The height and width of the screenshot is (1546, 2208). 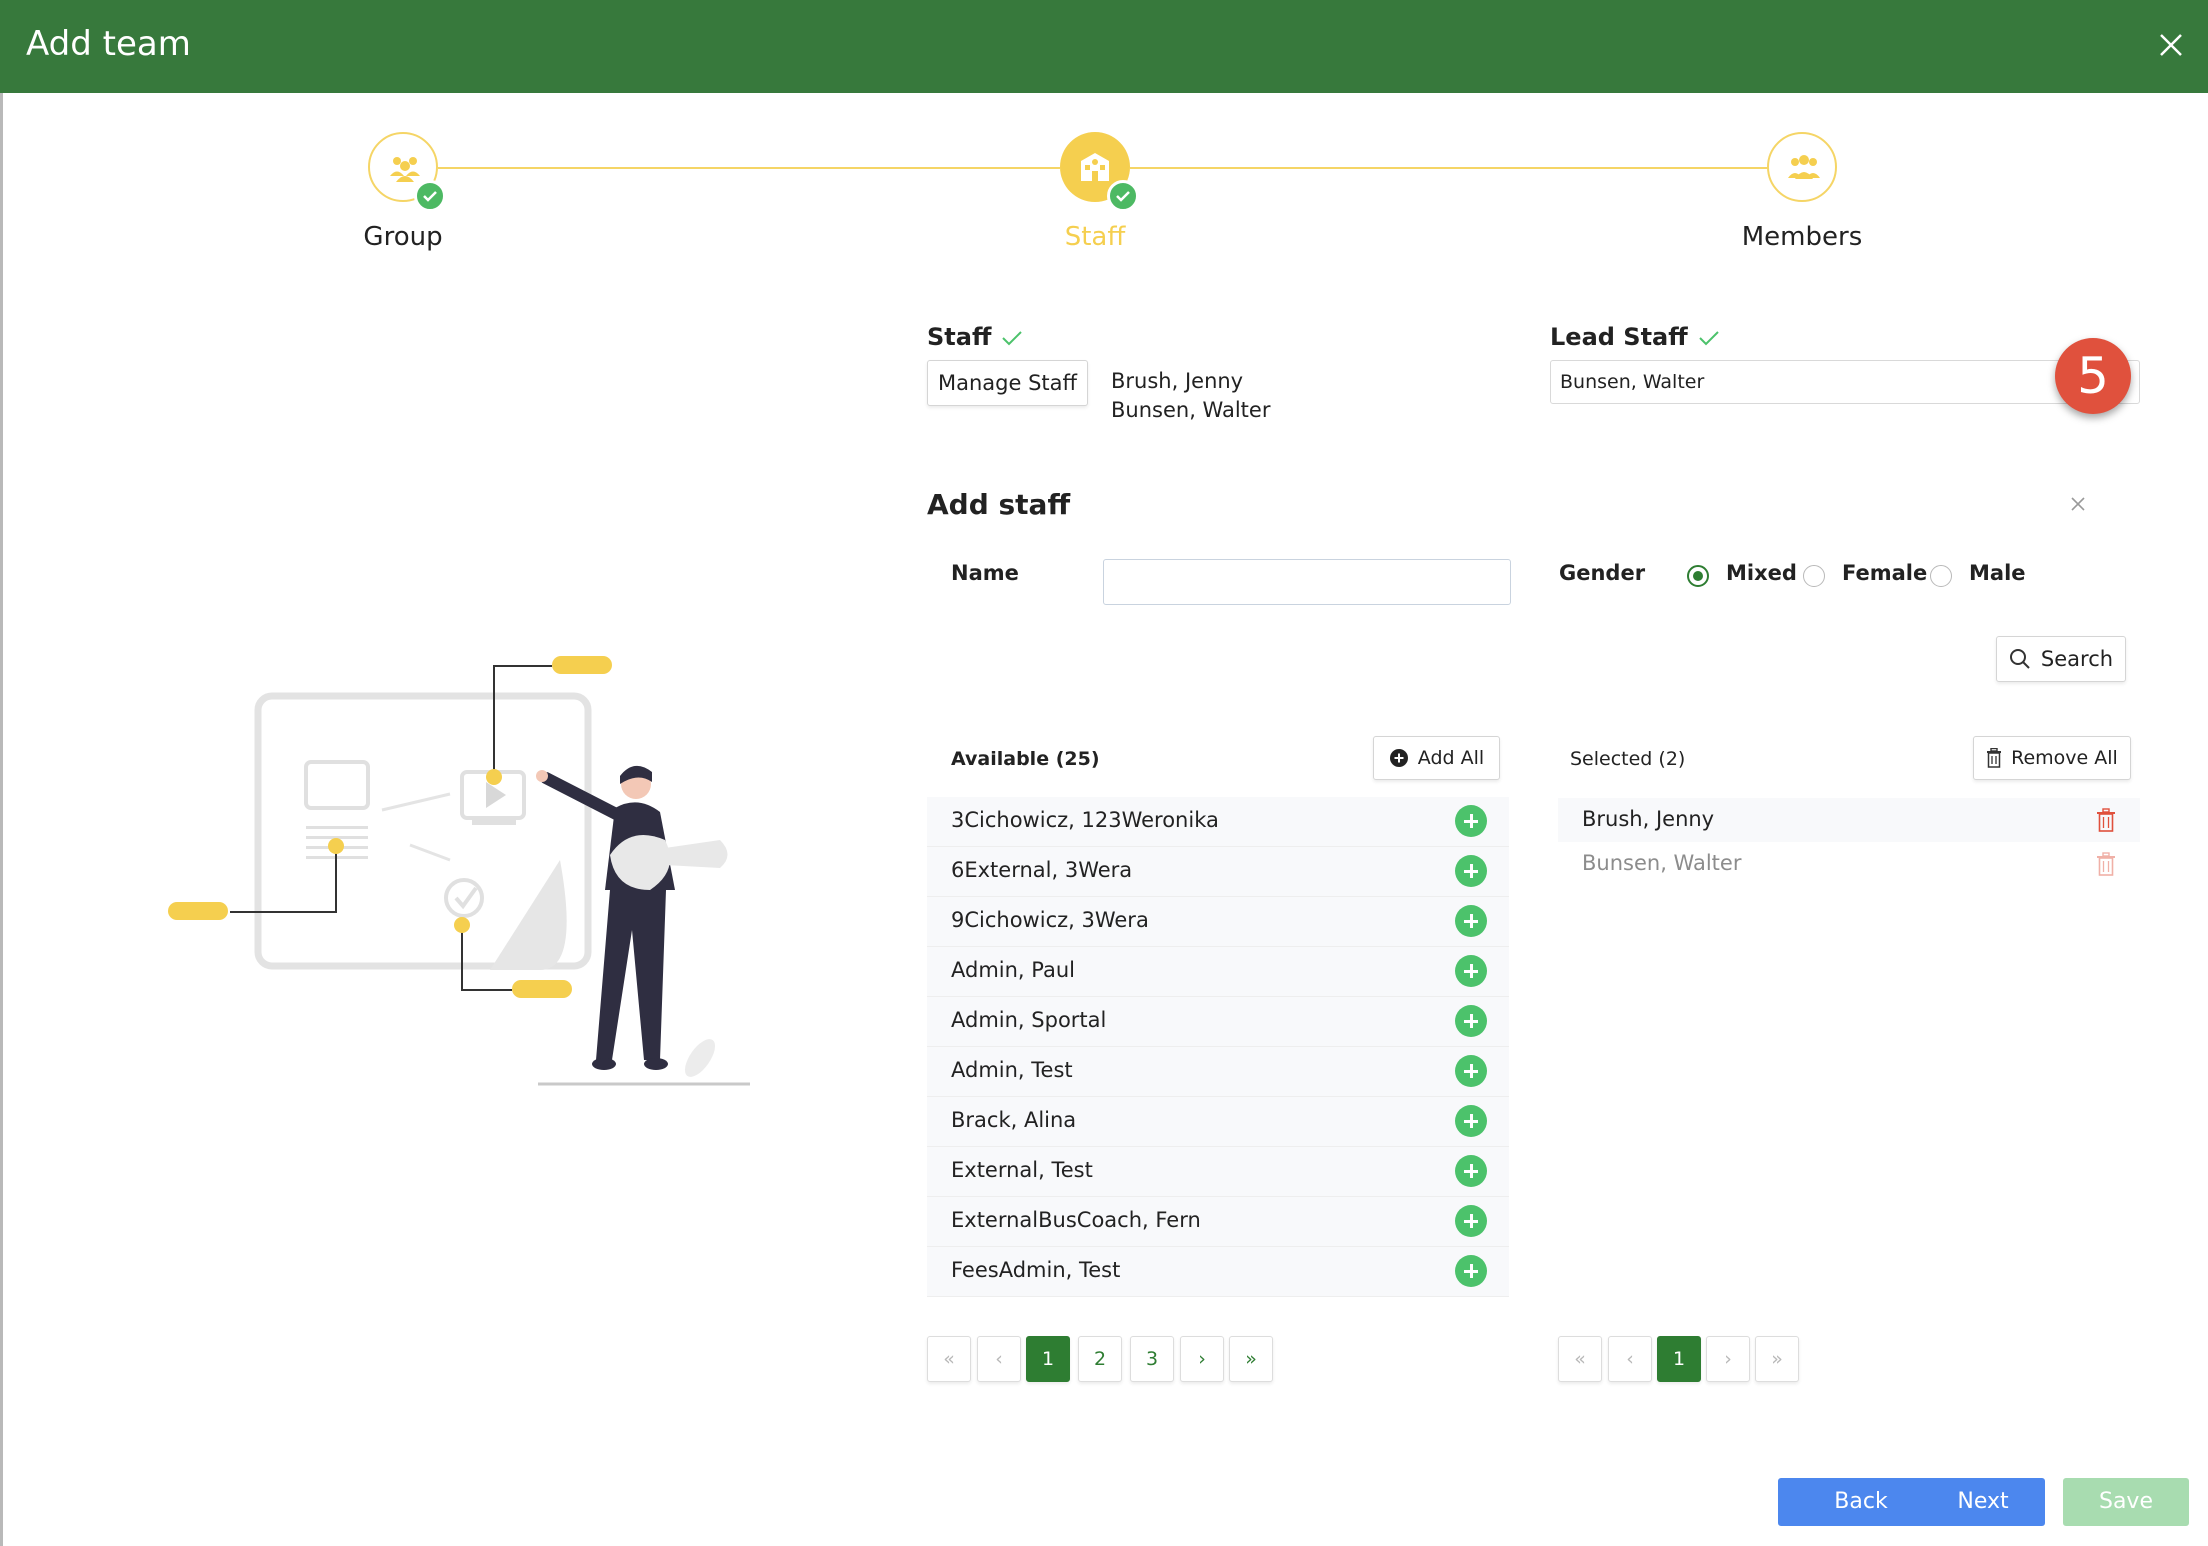 I want to click on add-all-button: Add All, so click(x=1436, y=758).